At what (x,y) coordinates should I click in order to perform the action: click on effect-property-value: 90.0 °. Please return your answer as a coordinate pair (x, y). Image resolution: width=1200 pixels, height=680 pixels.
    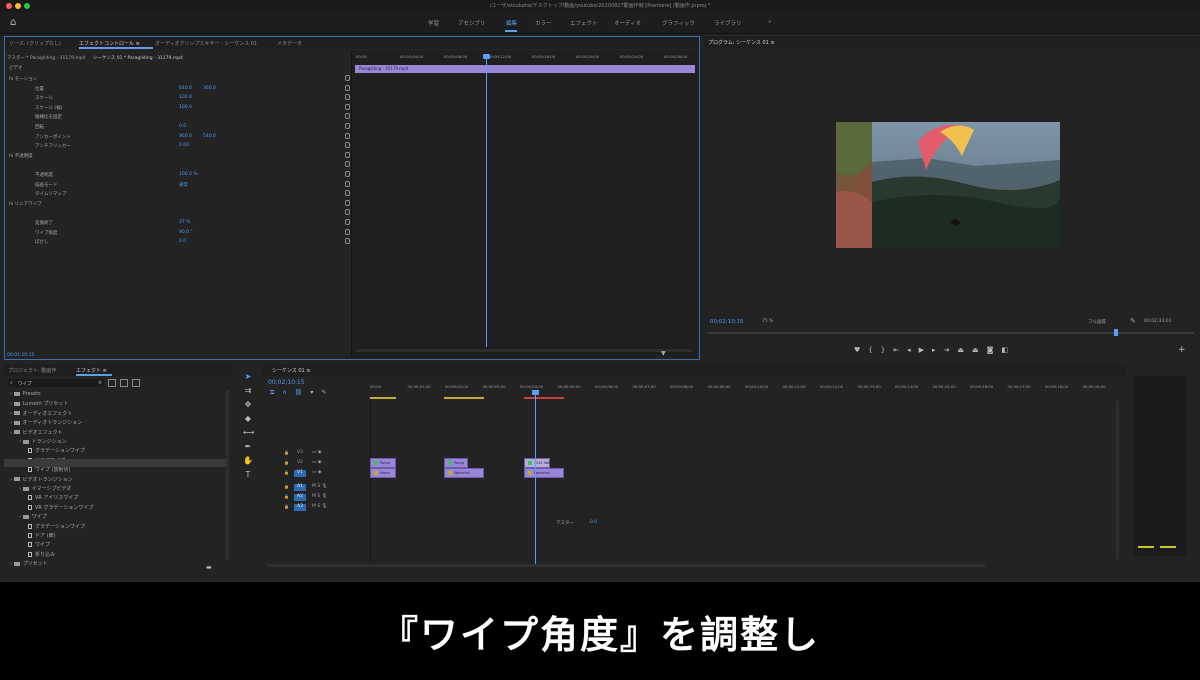
    Looking at the image, I should click on (186, 232).